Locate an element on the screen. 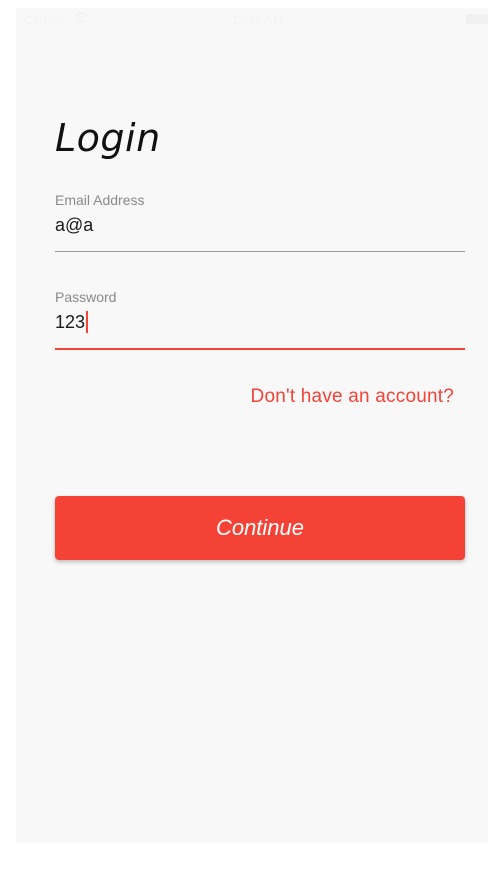 The width and height of the screenshot is (488, 871). status-time: 12:18 AM is located at coordinates (257, 20).